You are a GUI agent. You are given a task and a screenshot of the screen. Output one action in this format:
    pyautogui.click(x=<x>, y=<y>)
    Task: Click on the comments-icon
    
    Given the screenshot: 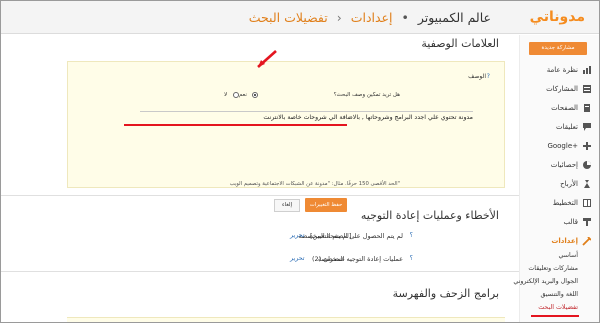 What is the action you would take?
    pyautogui.click(x=586, y=127)
    